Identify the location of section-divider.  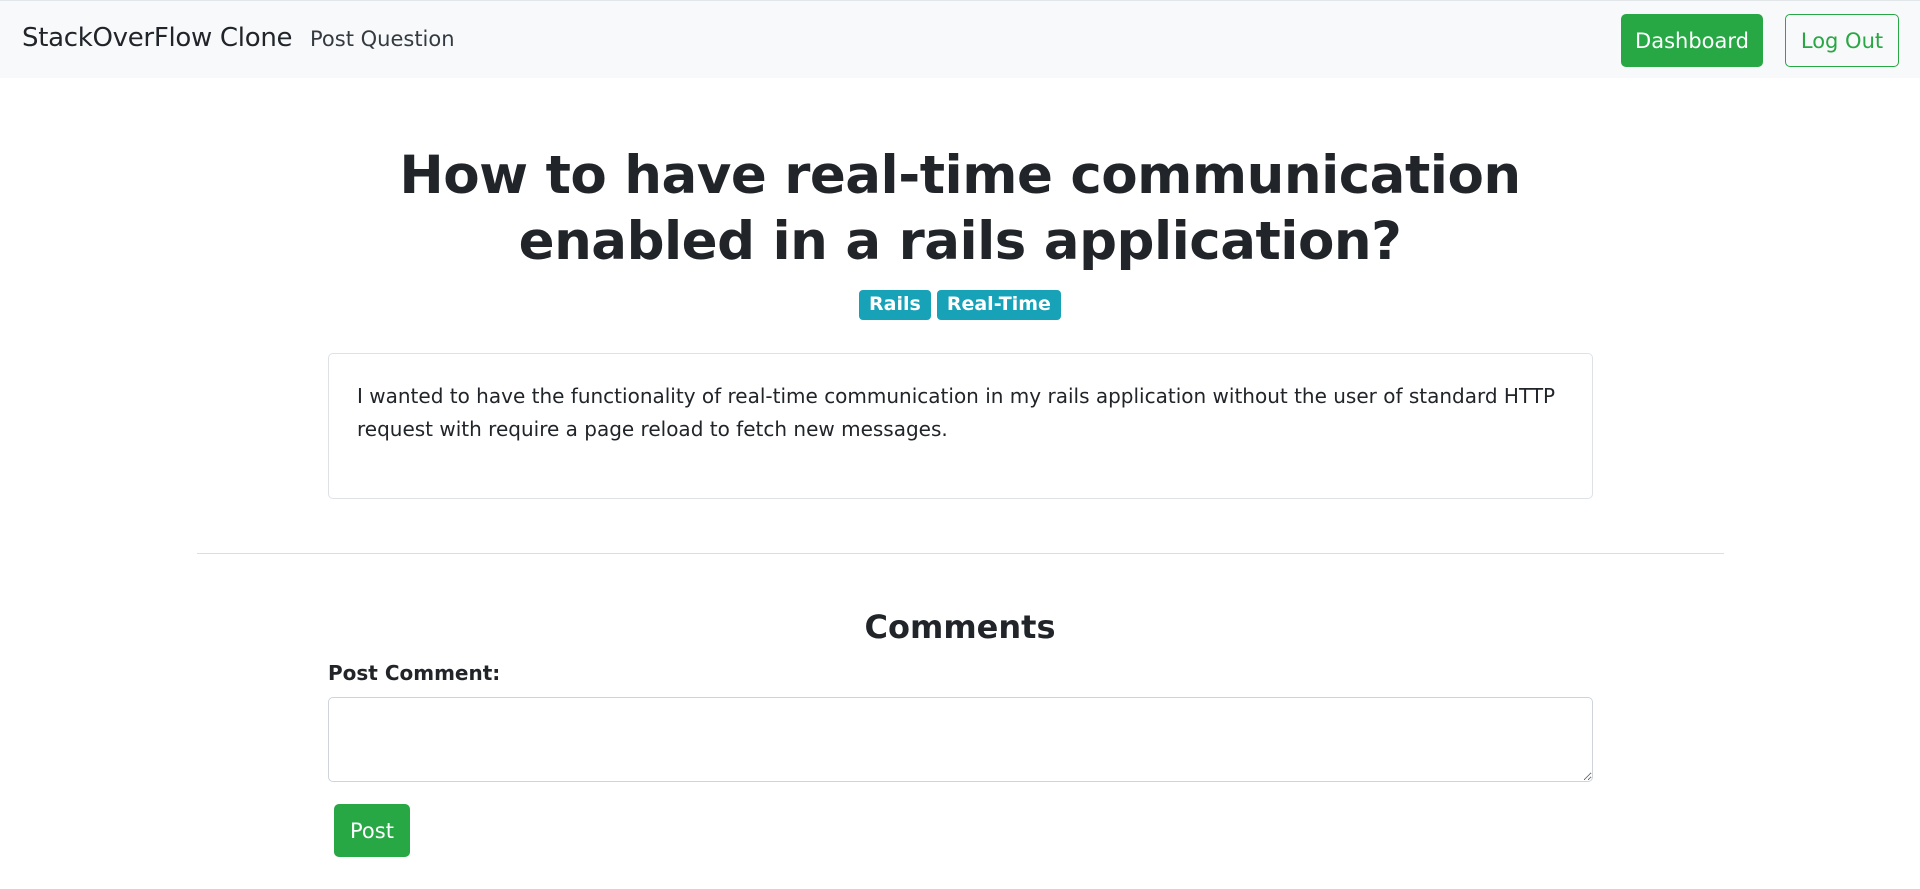
(960, 553).